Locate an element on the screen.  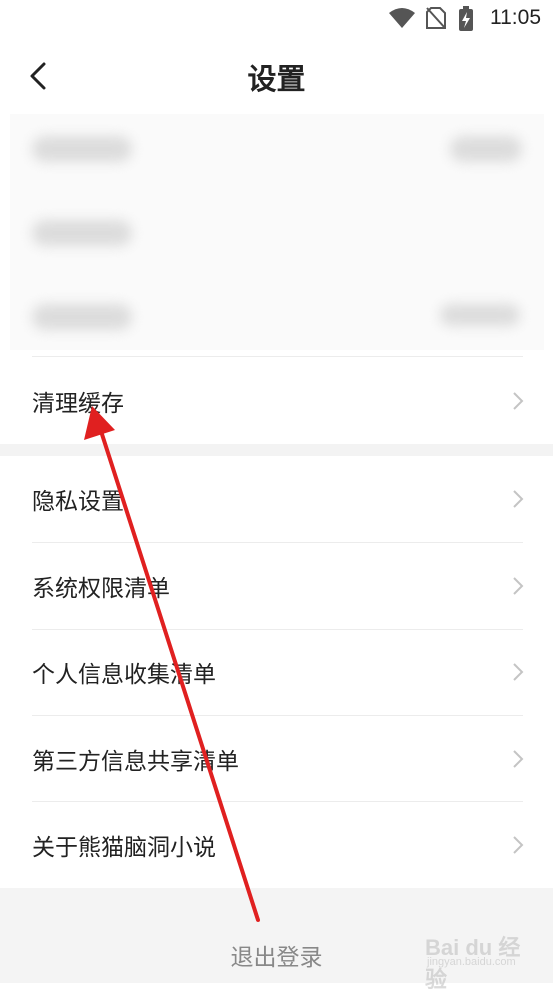
nav-bar: 设置 is located at coordinates (276, 76).